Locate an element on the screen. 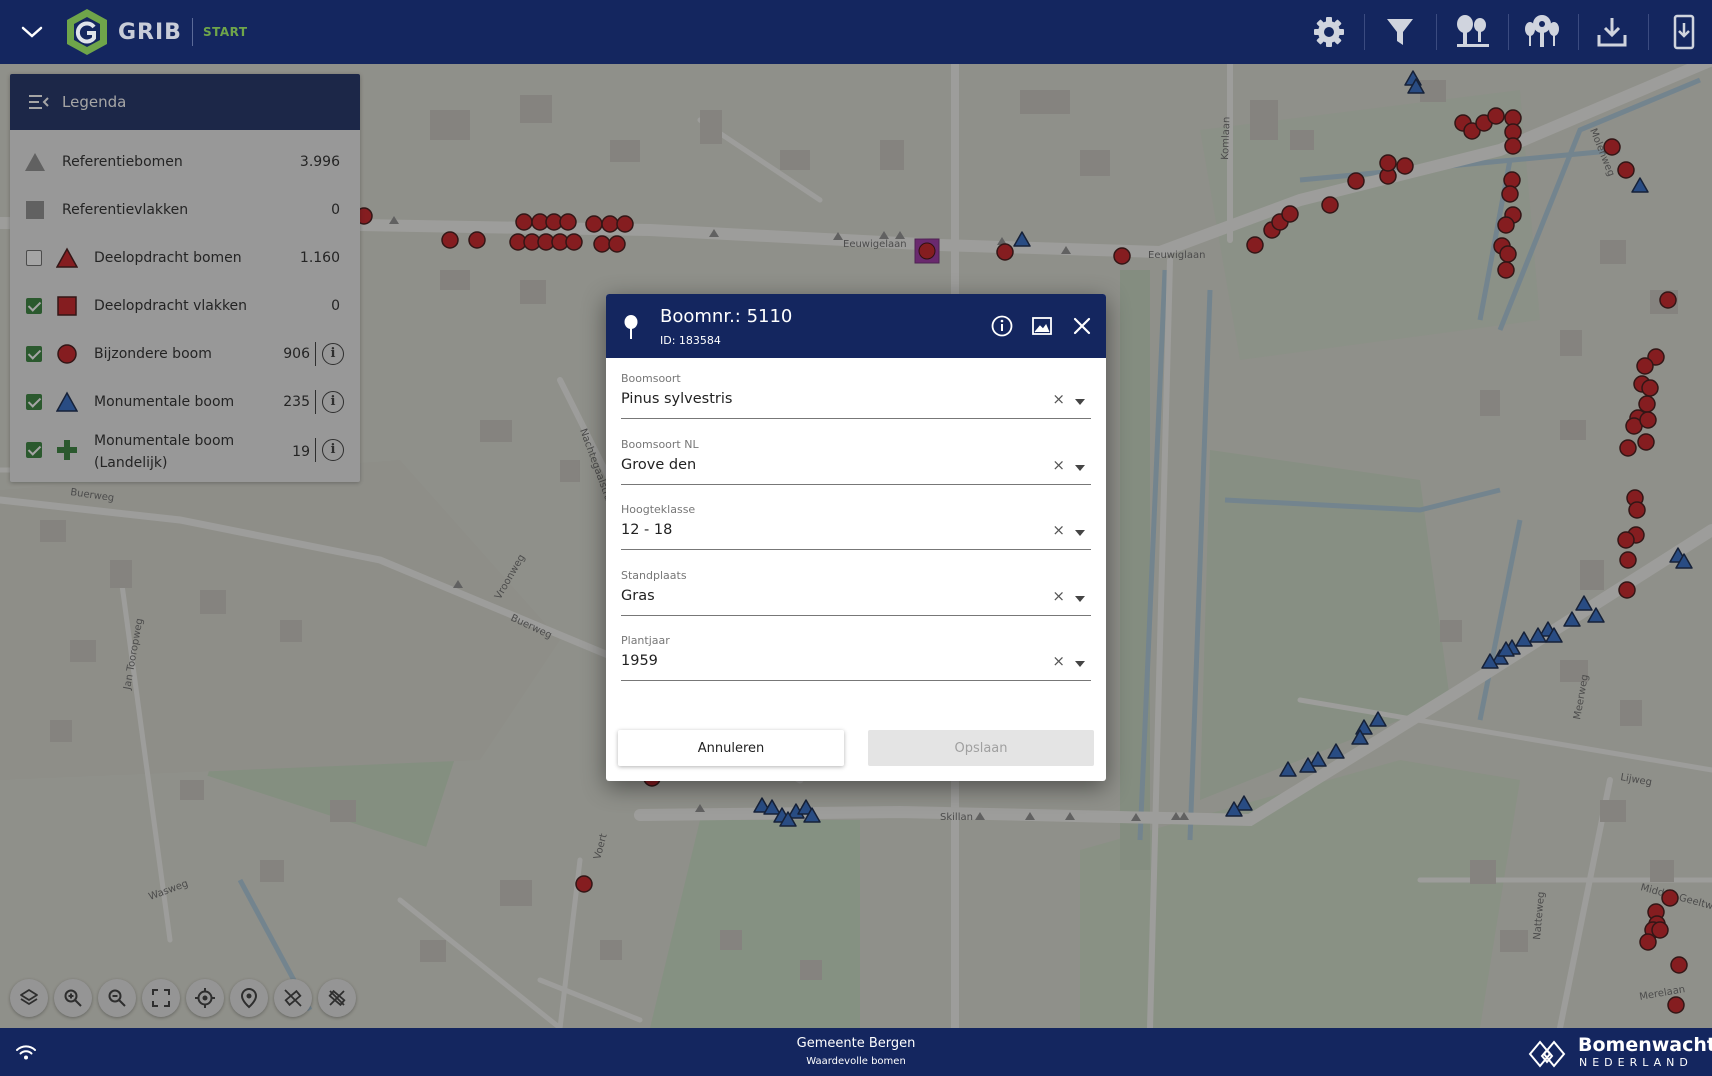  partner-country: NEDERLAND is located at coordinates (1636, 1062).